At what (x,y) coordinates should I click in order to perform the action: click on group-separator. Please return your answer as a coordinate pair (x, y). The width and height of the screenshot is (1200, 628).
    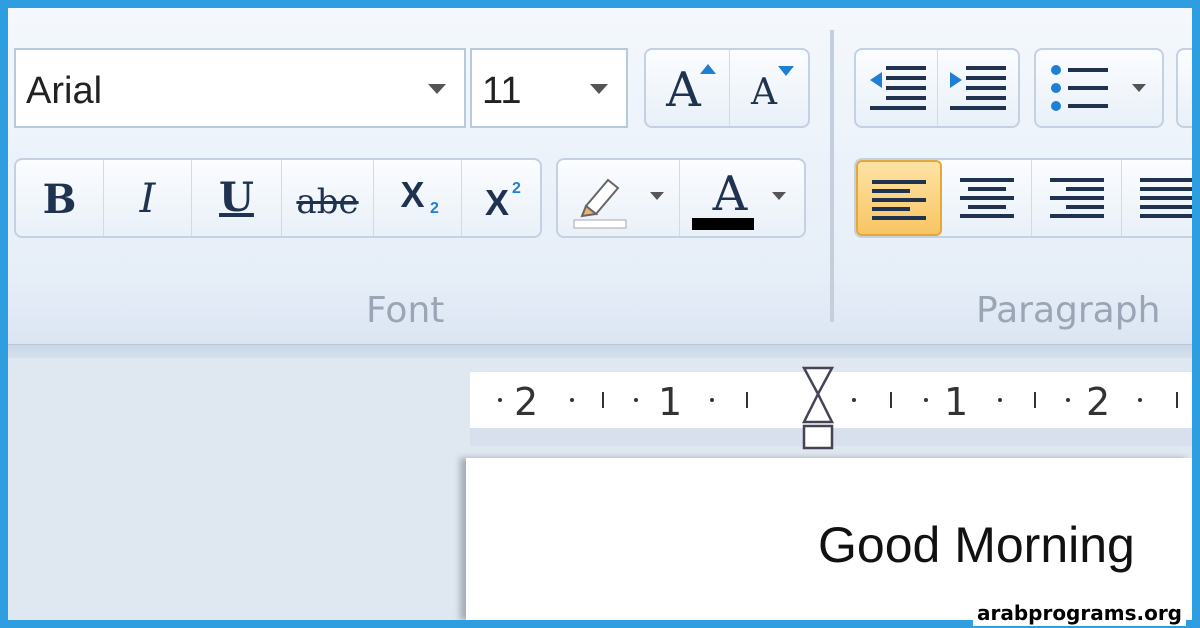
    Looking at the image, I should click on (832, 176).